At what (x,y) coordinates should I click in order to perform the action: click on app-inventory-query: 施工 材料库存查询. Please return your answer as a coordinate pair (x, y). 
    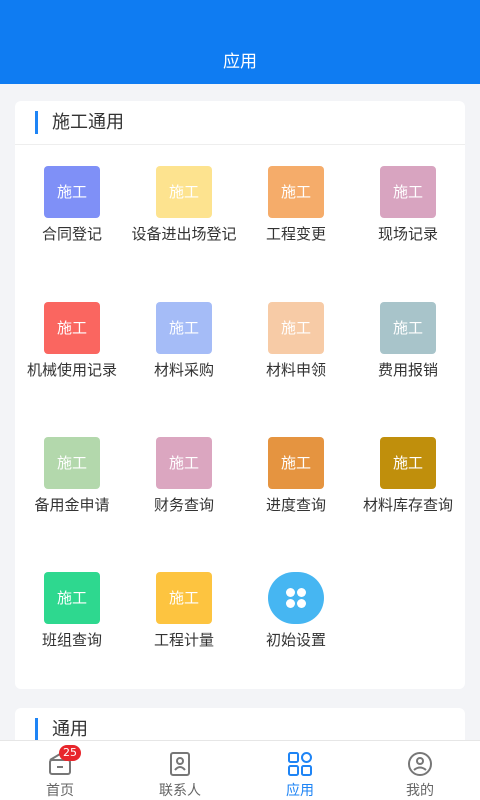
    Looking at the image, I should click on (408, 476).